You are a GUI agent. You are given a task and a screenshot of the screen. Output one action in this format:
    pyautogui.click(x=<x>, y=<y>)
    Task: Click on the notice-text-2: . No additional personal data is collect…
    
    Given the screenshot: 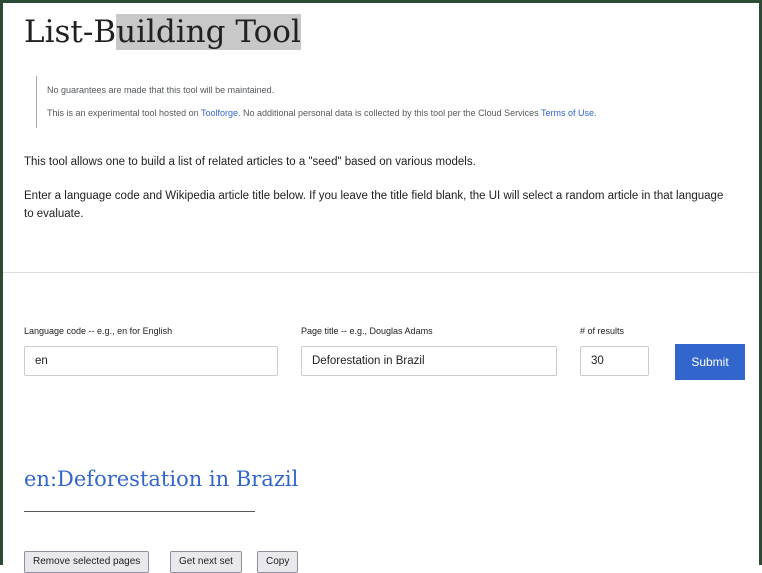 What is the action you would take?
    pyautogui.click(x=389, y=113)
    